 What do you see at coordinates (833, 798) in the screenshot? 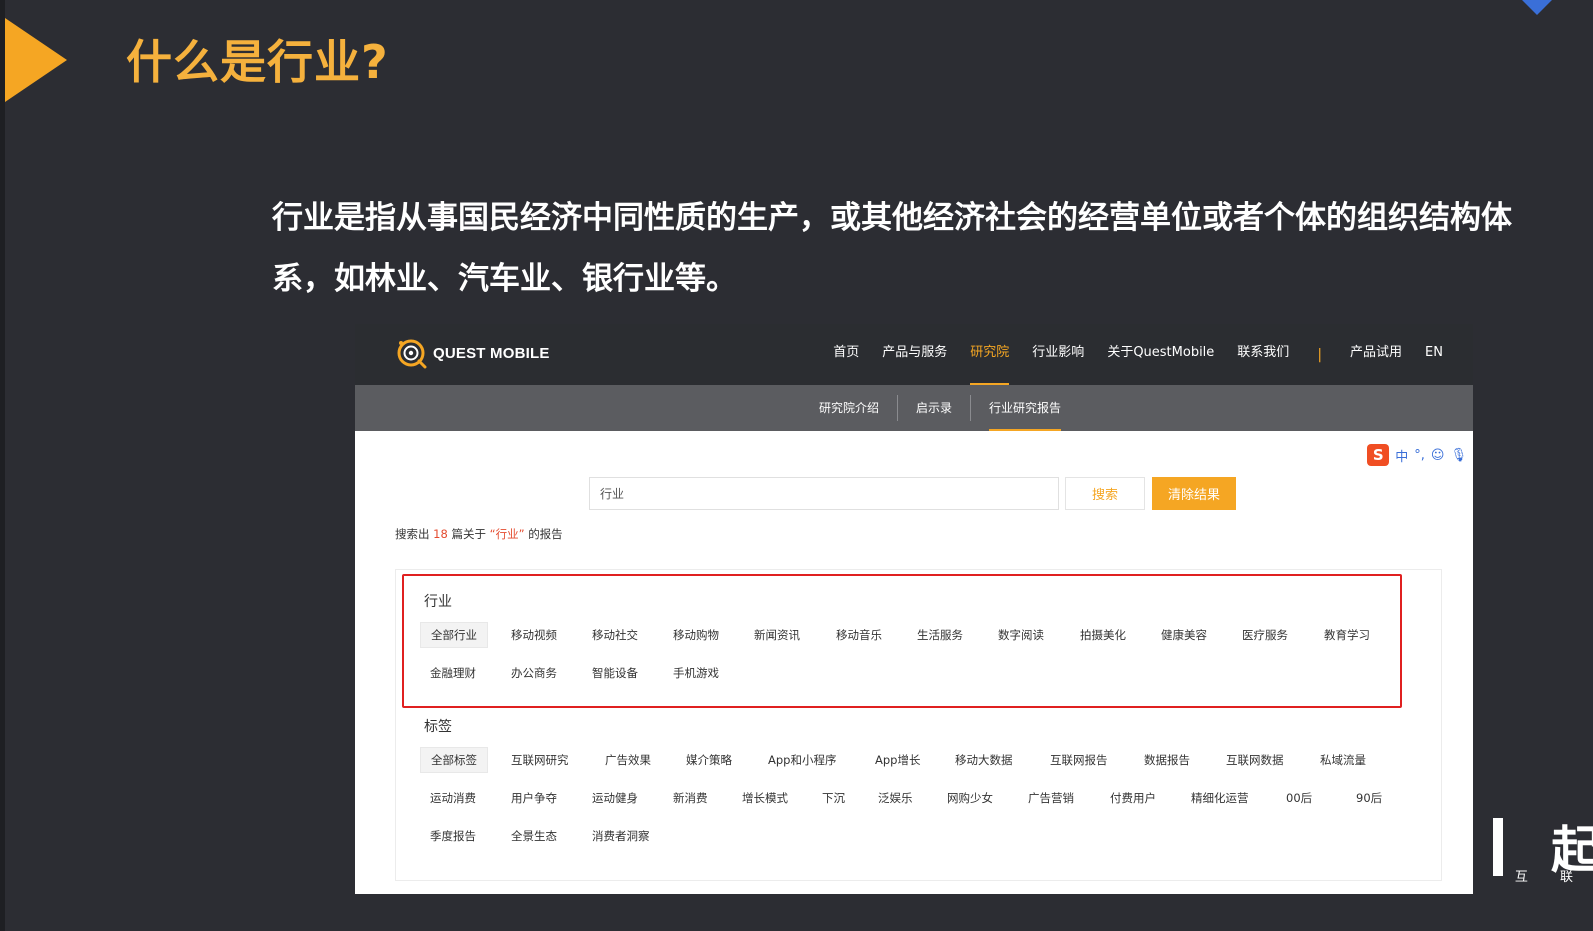
I see `tag-chip: 下沉` at bounding box center [833, 798].